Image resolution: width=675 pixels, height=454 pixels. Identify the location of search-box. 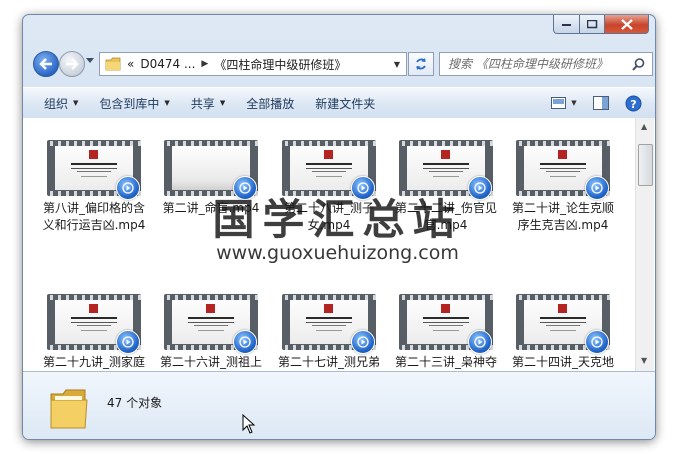
(546, 64).